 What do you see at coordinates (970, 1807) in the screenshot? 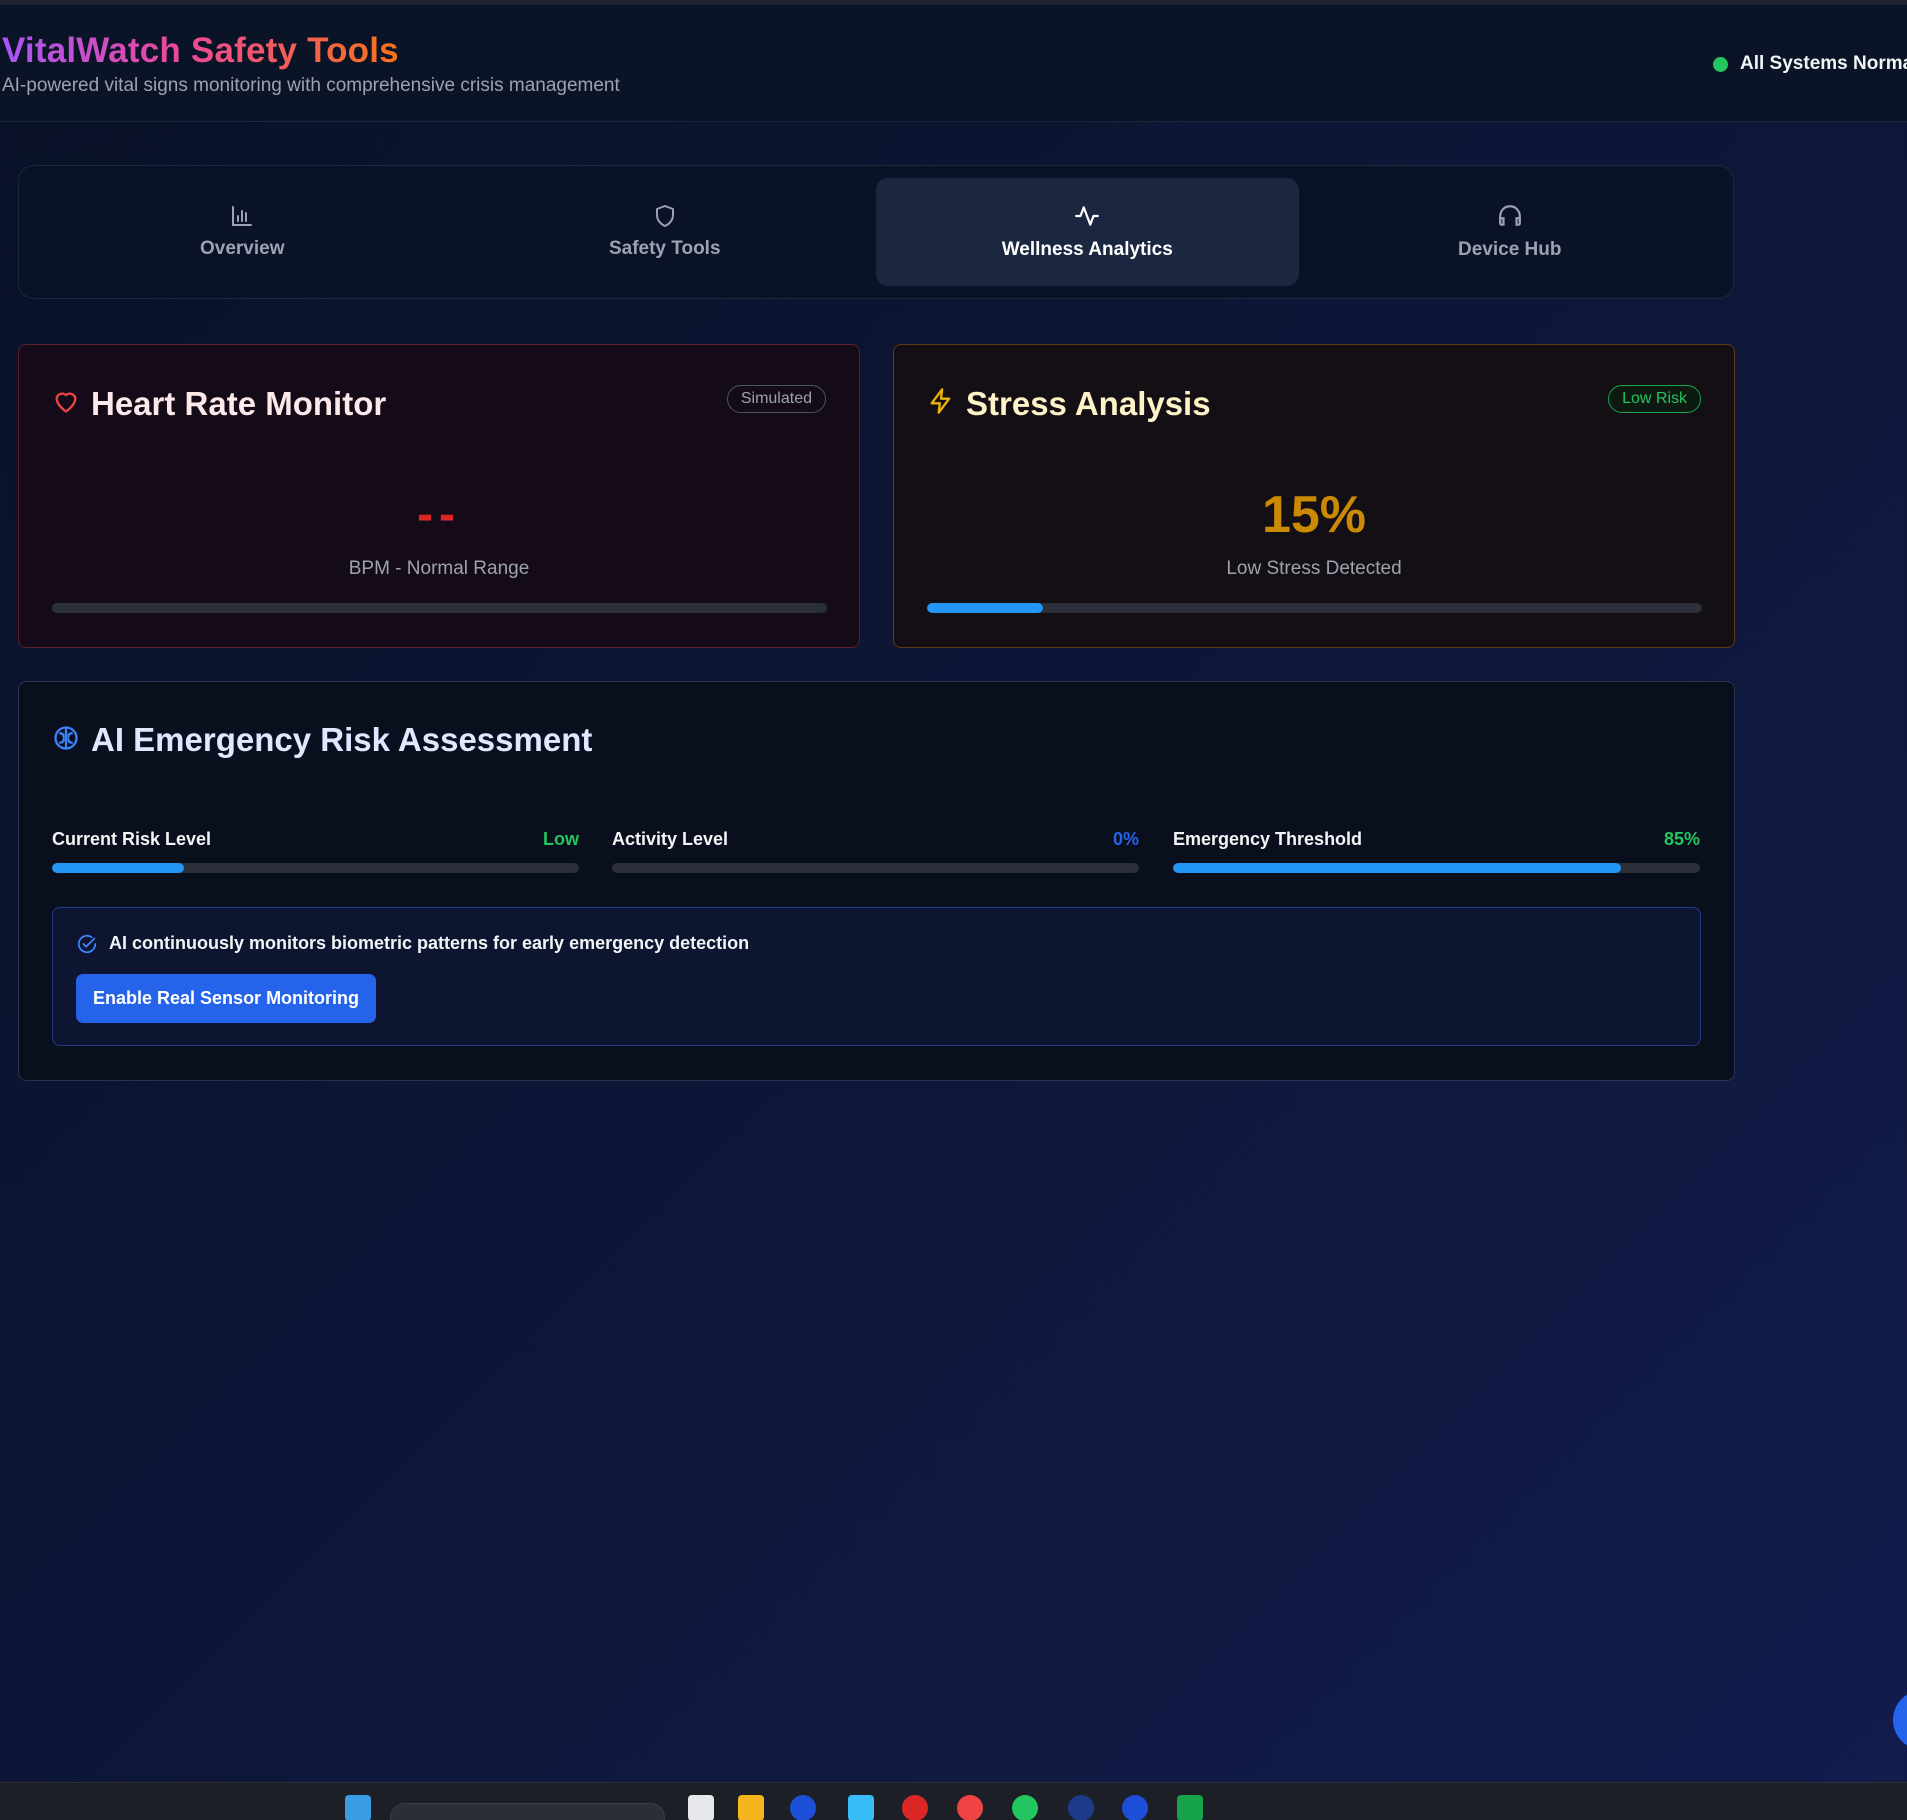
I see `chrome-icon` at bounding box center [970, 1807].